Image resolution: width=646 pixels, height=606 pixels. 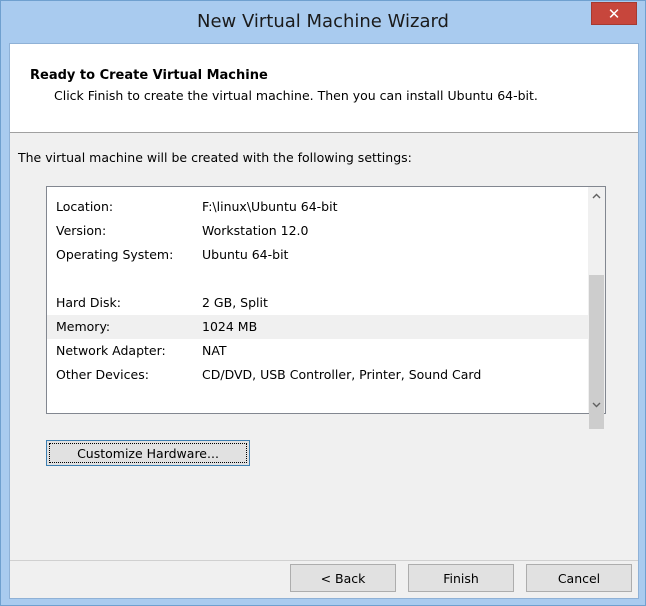 I want to click on setting-value: 2 GB, Split, so click(x=235, y=302).